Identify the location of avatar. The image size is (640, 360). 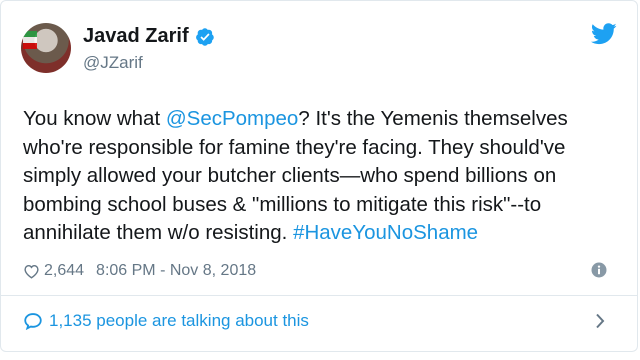
(46, 48).